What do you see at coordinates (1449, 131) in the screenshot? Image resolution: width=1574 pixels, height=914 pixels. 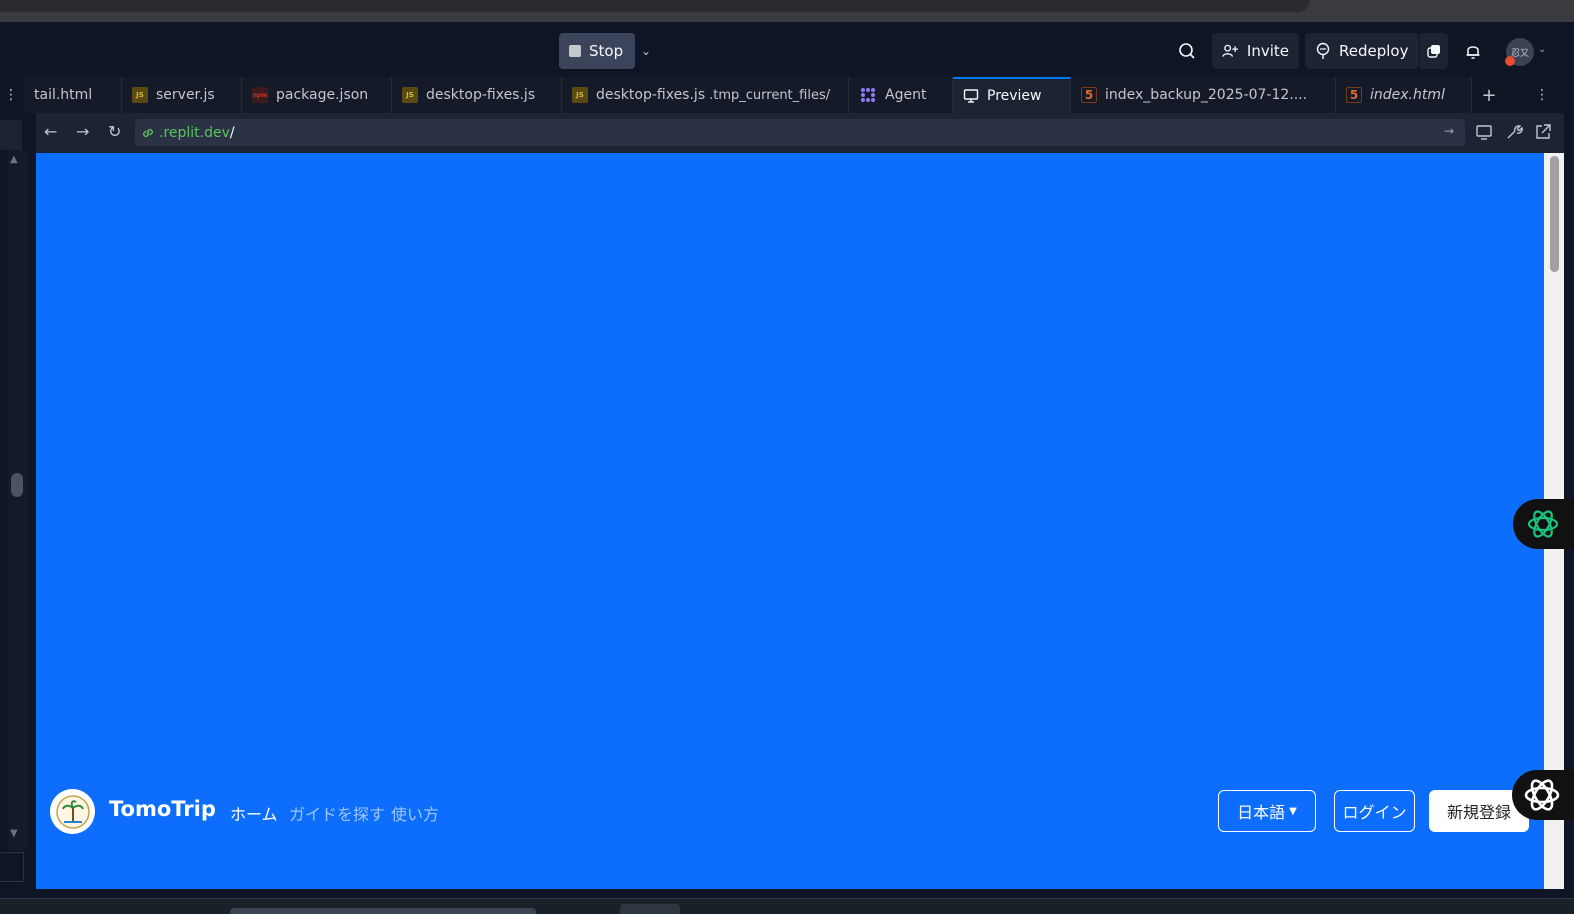 I see `go-arrow-icon: →` at bounding box center [1449, 131].